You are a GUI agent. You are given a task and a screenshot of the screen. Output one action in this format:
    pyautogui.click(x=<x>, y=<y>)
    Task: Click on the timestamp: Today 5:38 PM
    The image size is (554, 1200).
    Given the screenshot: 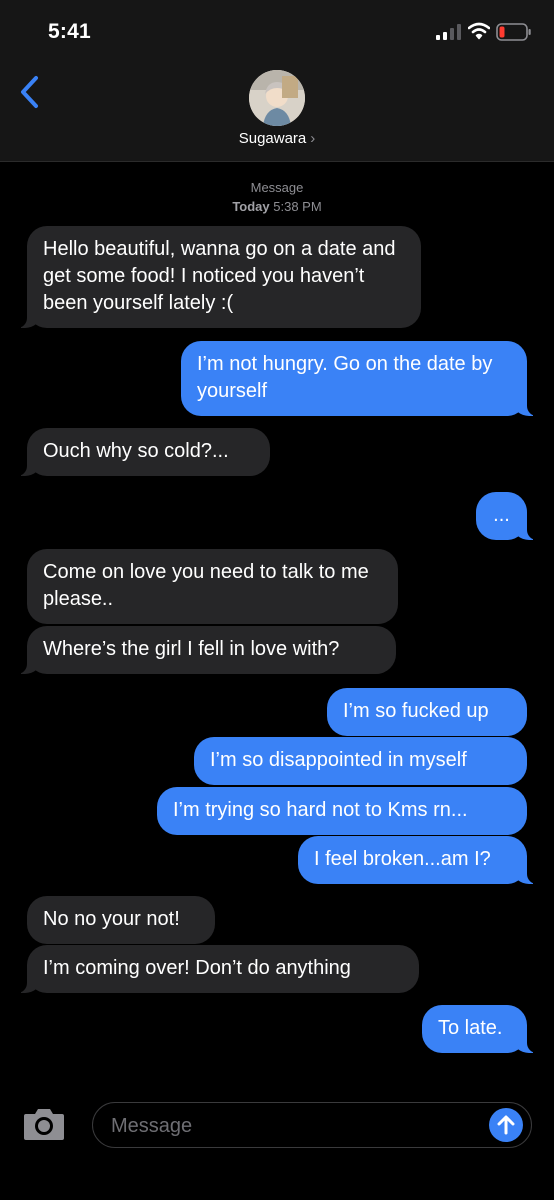 What is the action you would take?
    pyautogui.click(x=277, y=207)
    